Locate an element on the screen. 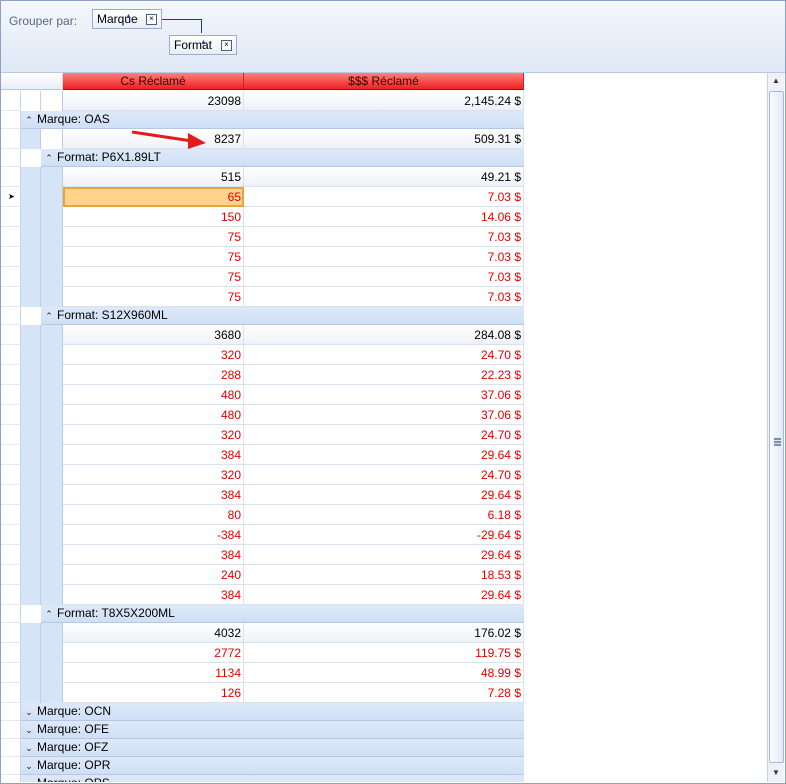  summary-amount-cell: 49.21 $ is located at coordinates (384, 177).